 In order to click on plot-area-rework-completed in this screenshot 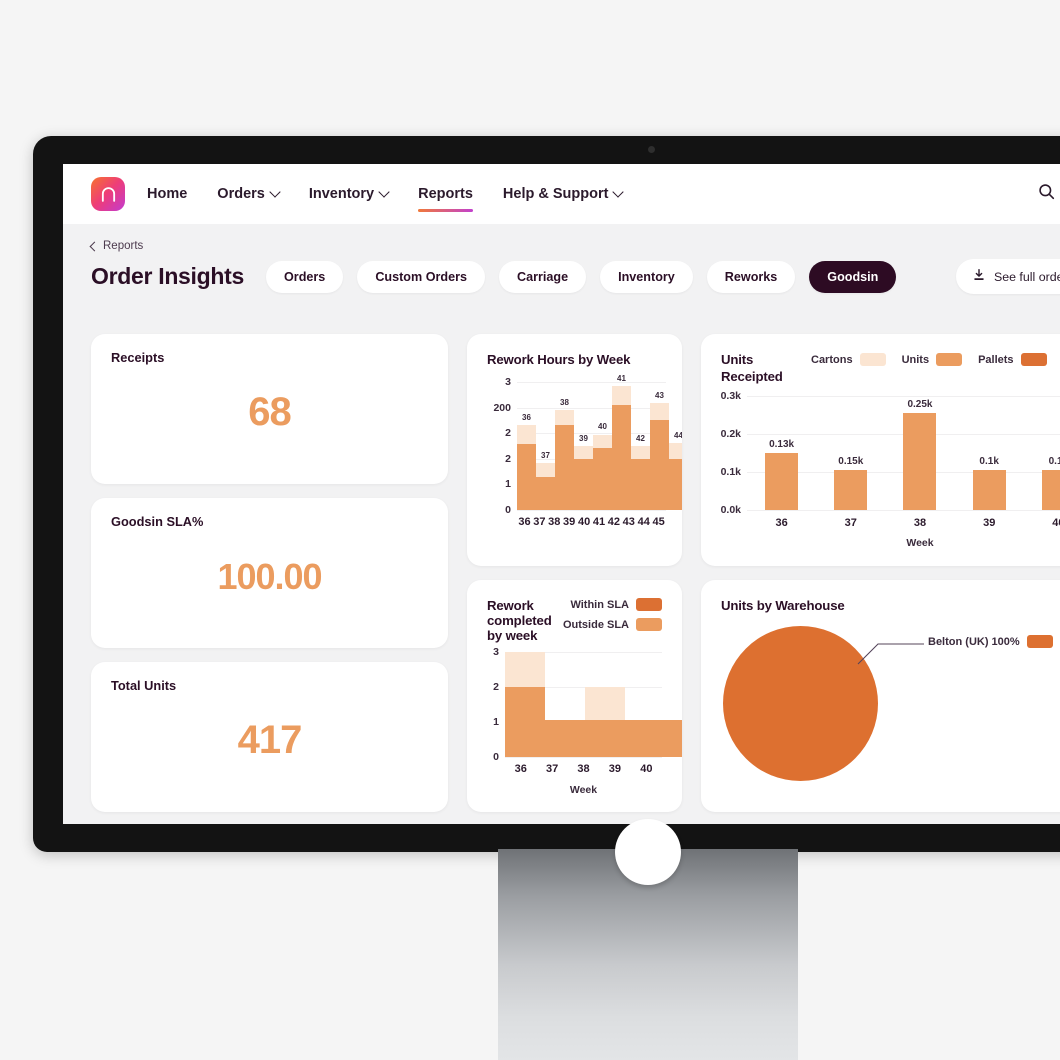, I will do `click(593, 705)`.